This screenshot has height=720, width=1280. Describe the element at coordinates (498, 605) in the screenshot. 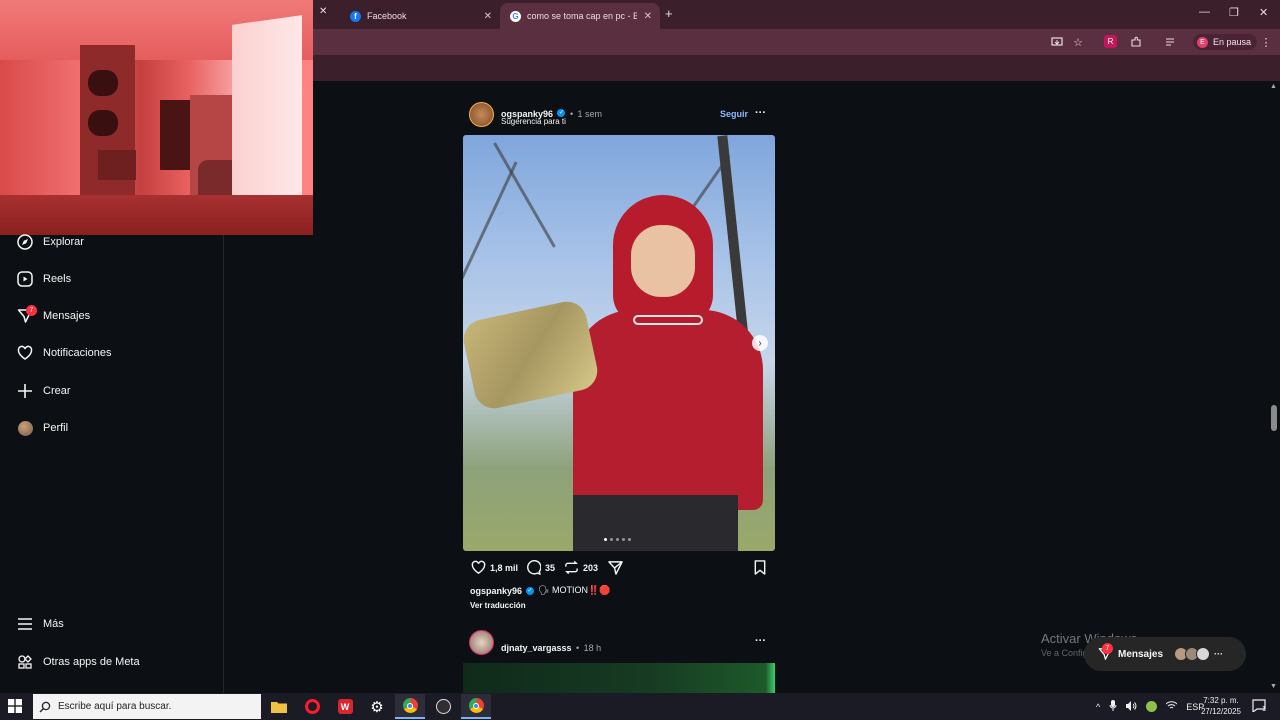

I see `see-translation-link: Ver traducción` at that location.